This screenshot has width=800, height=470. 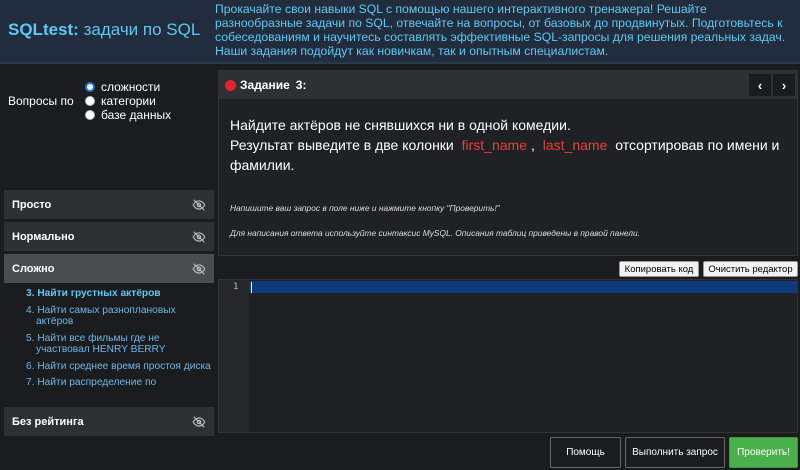 What do you see at coordinates (230, 85) in the screenshot?
I see `status-dot-icon` at bounding box center [230, 85].